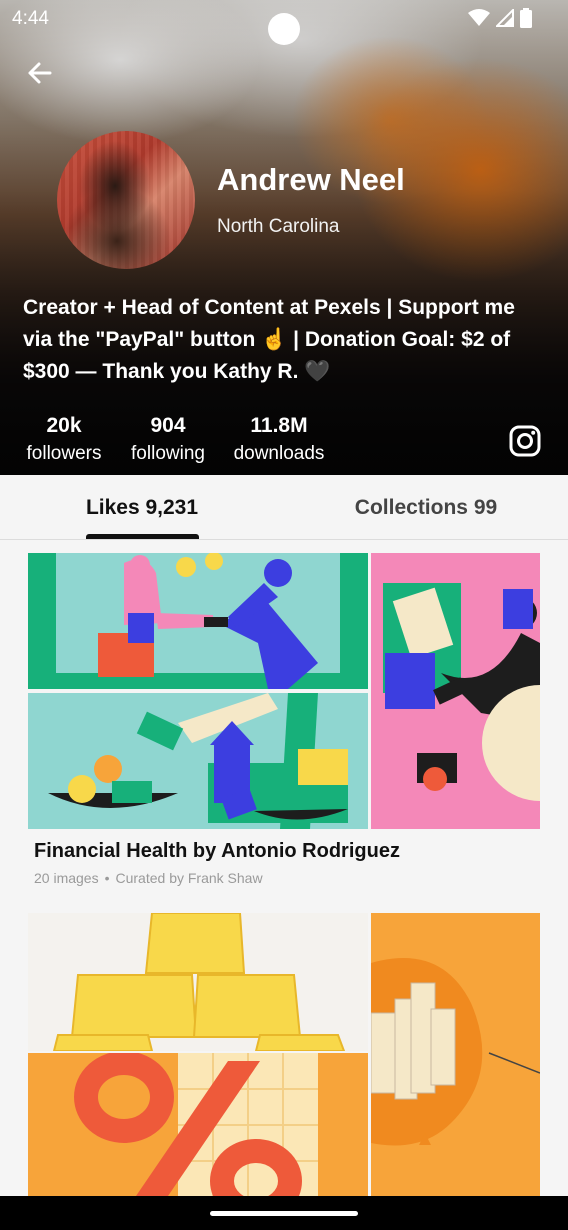  I want to click on stat-value: 11.8M, so click(279, 425).